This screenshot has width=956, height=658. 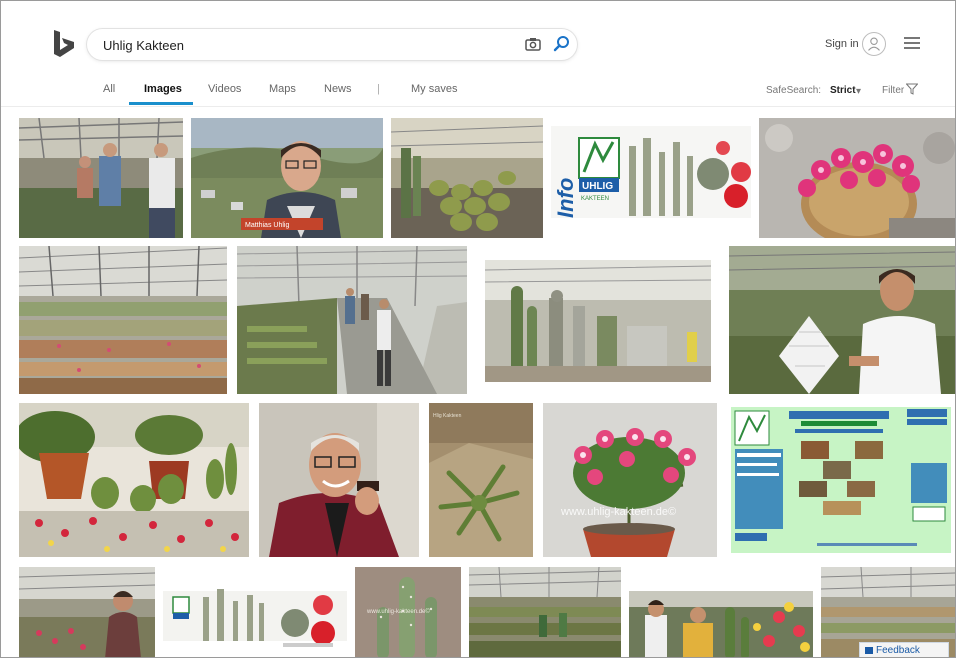 I want to click on image-result-tile: UHLIG KAKTEEN Info, so click(x=651, y=178).